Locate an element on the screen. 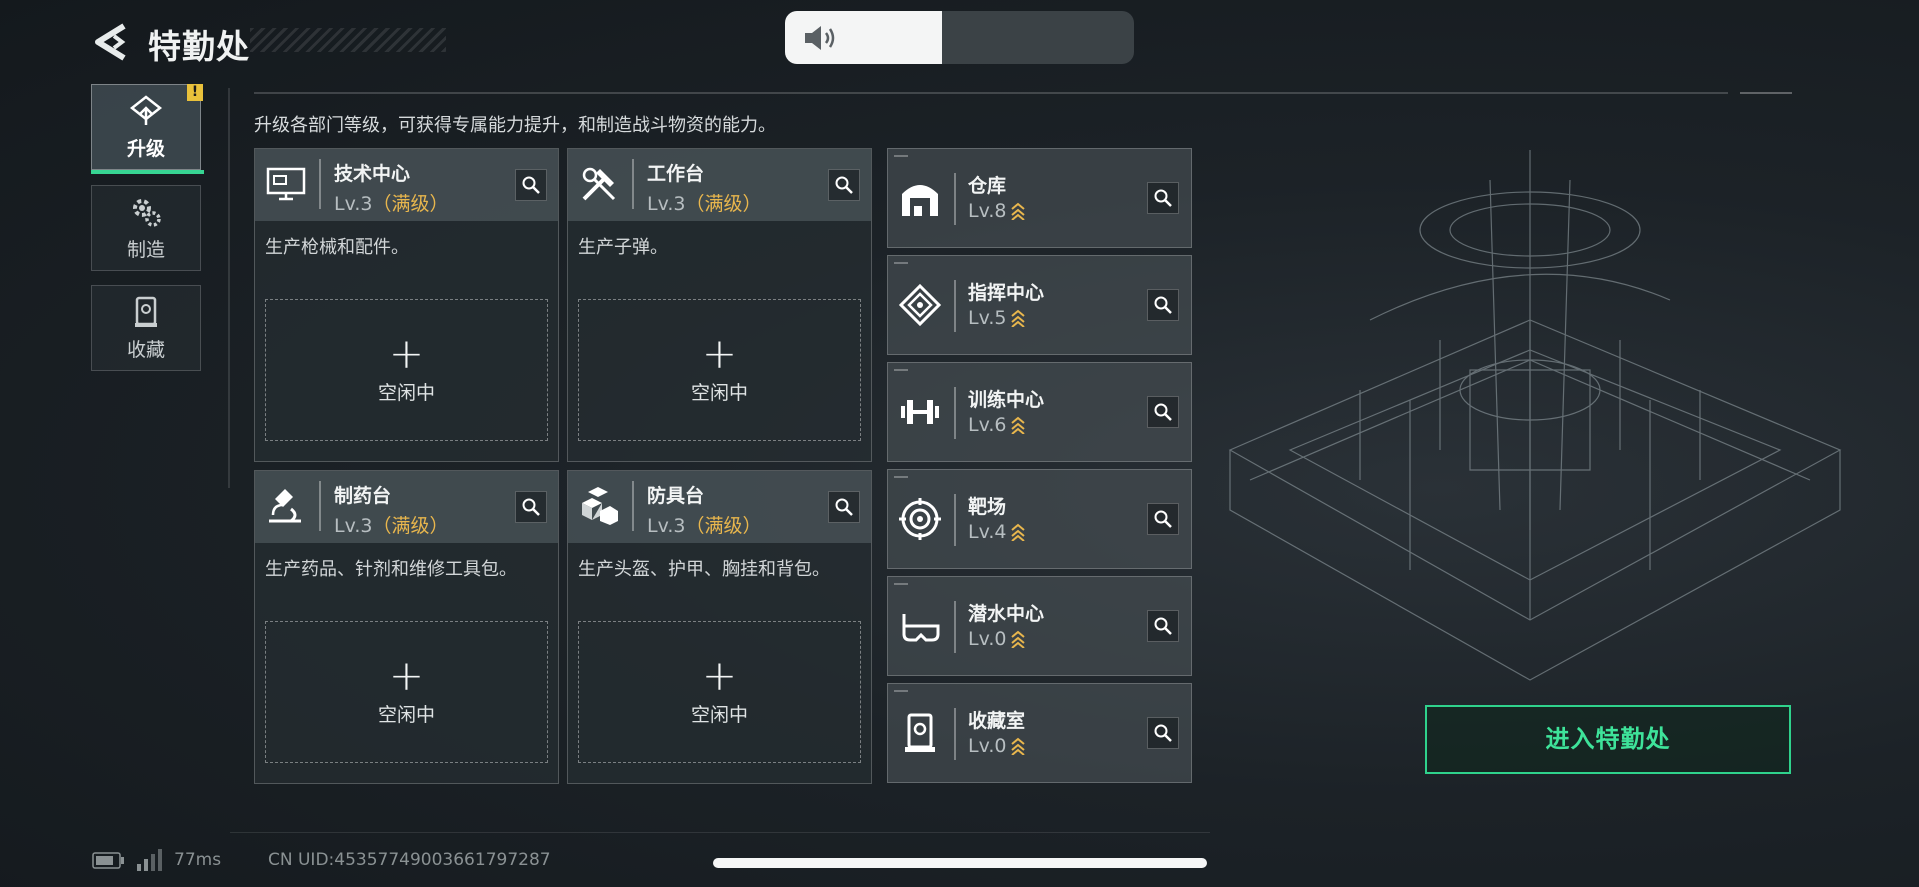 This screenshot has height=887, width=1919. workshop-card-tech-center: 技术中心 Lv.3（满级） 生产枪械和配件。 + 空闲中 is located at coordinates (406, 305).